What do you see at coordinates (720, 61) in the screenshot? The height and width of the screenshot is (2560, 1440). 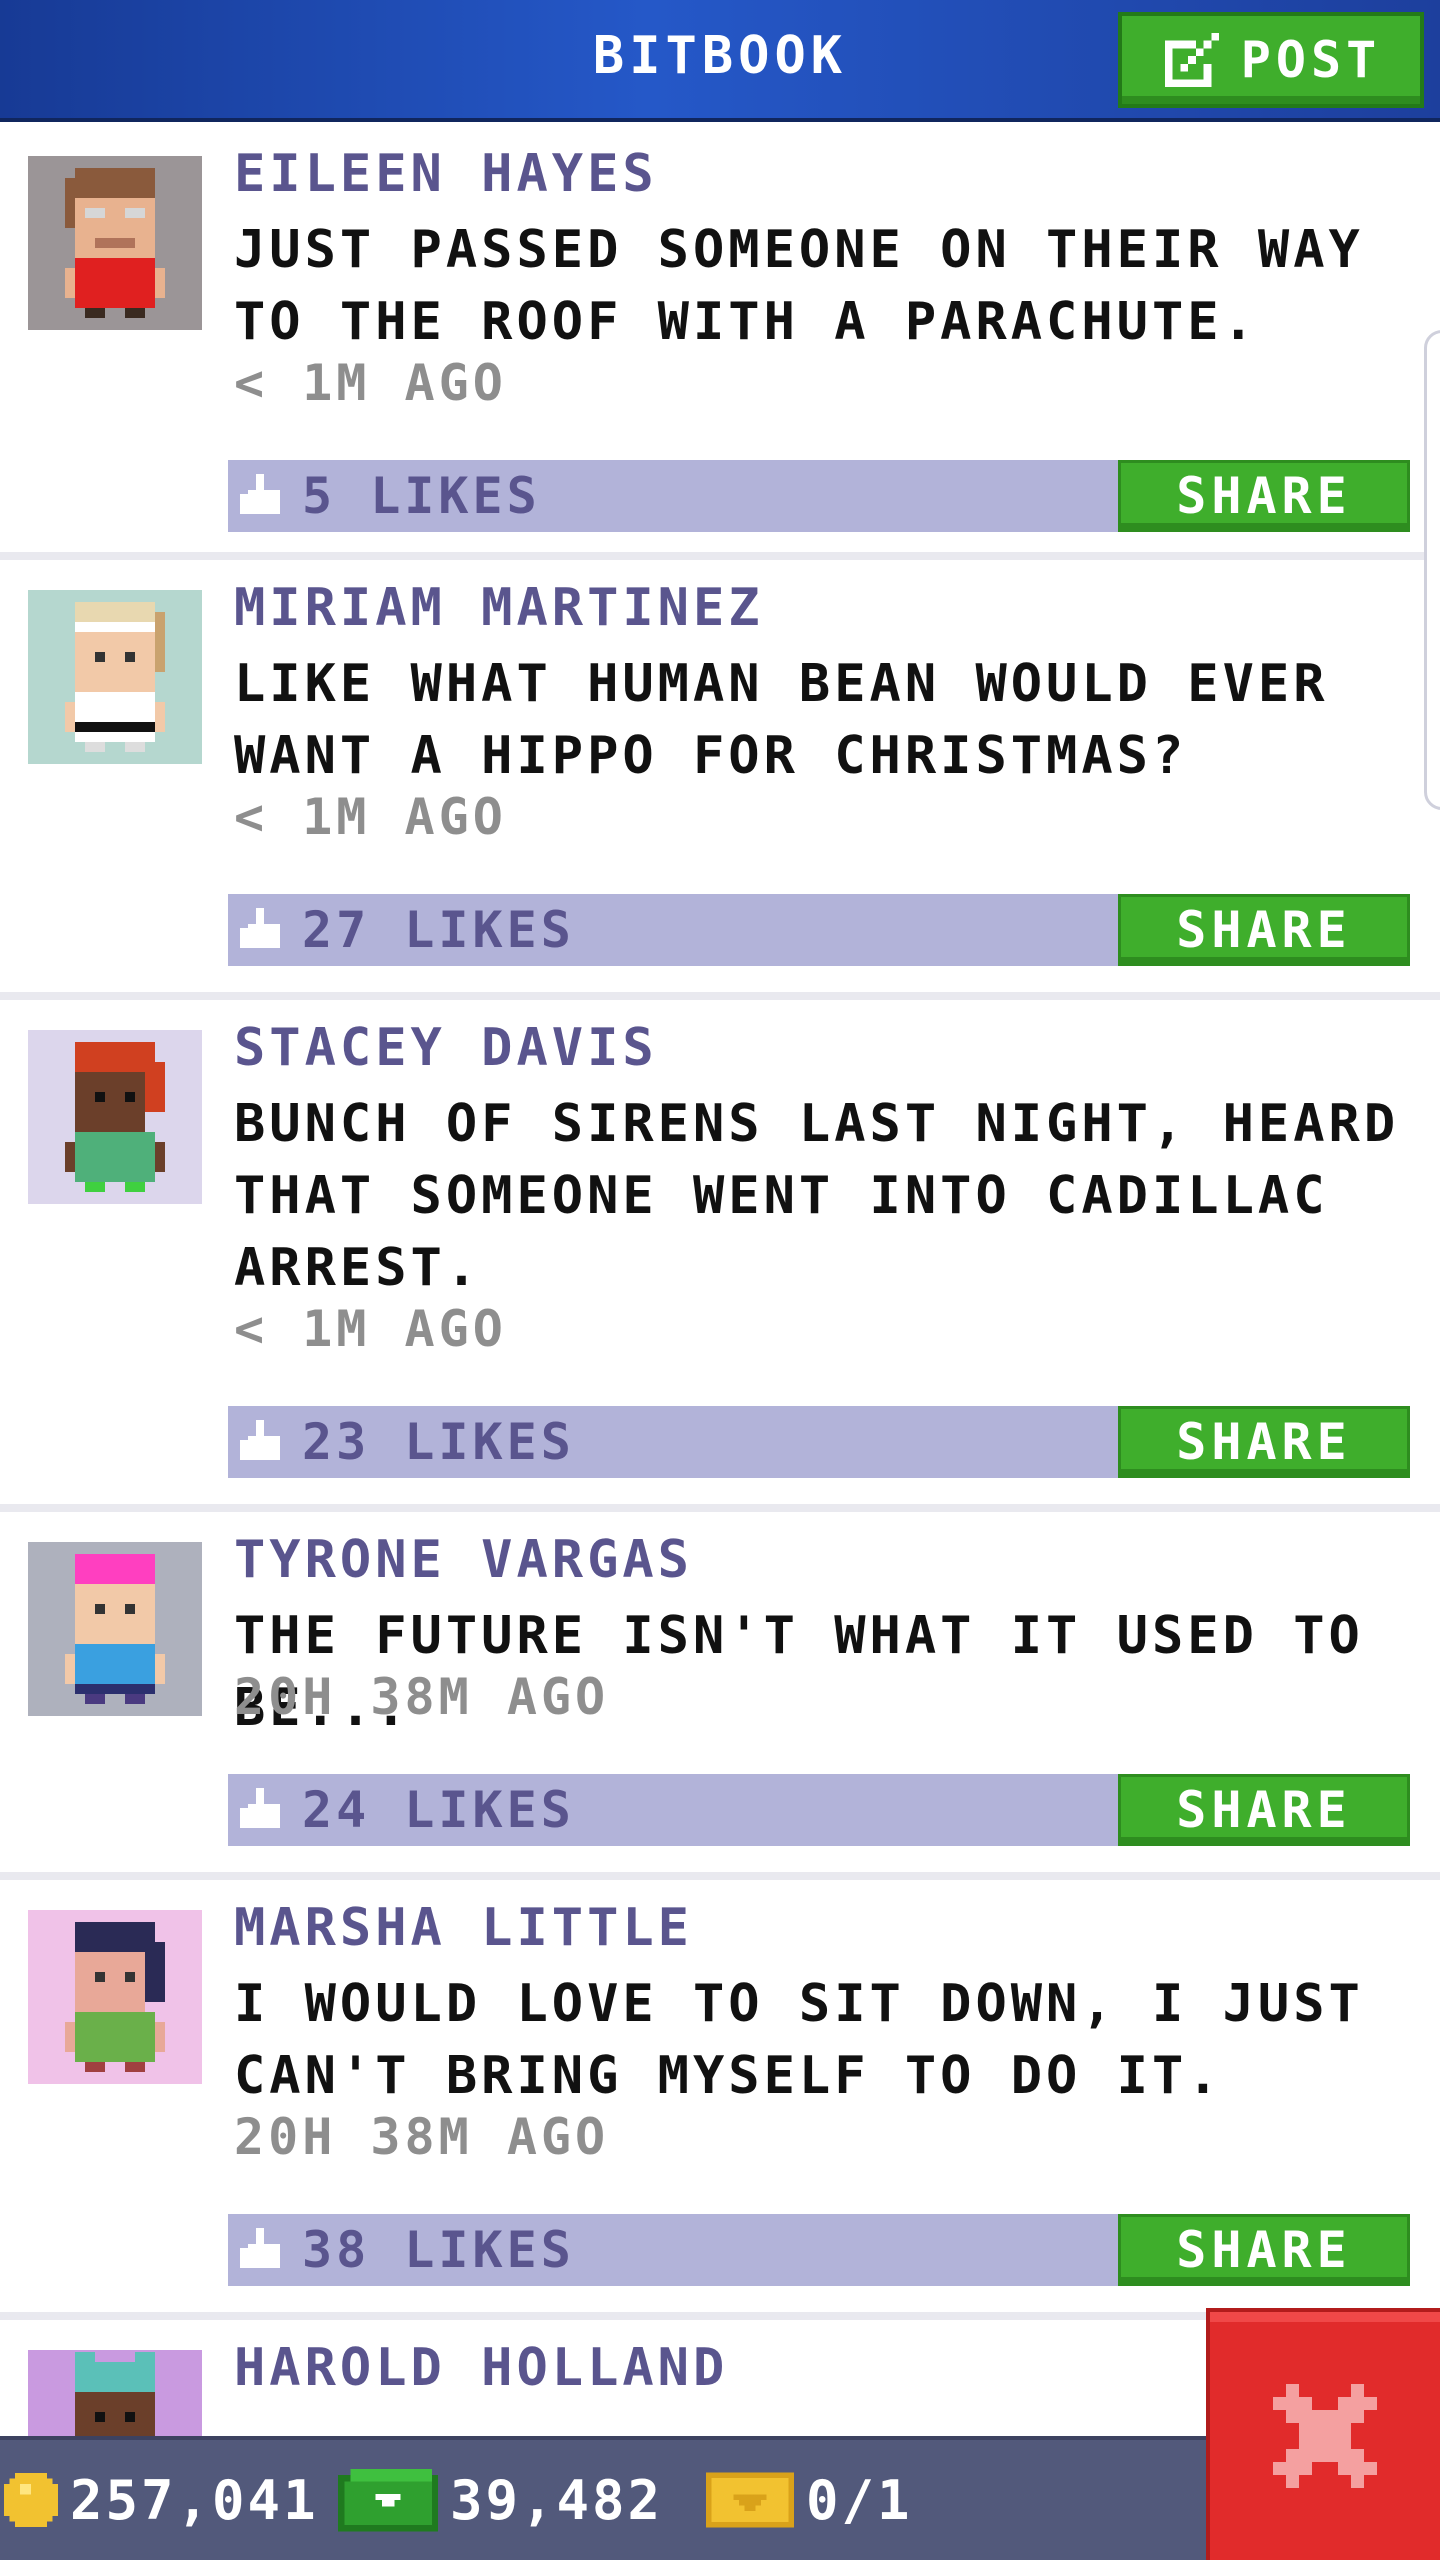 I see `app-header: BITBOOK POST` at bounding box center [720, 61].